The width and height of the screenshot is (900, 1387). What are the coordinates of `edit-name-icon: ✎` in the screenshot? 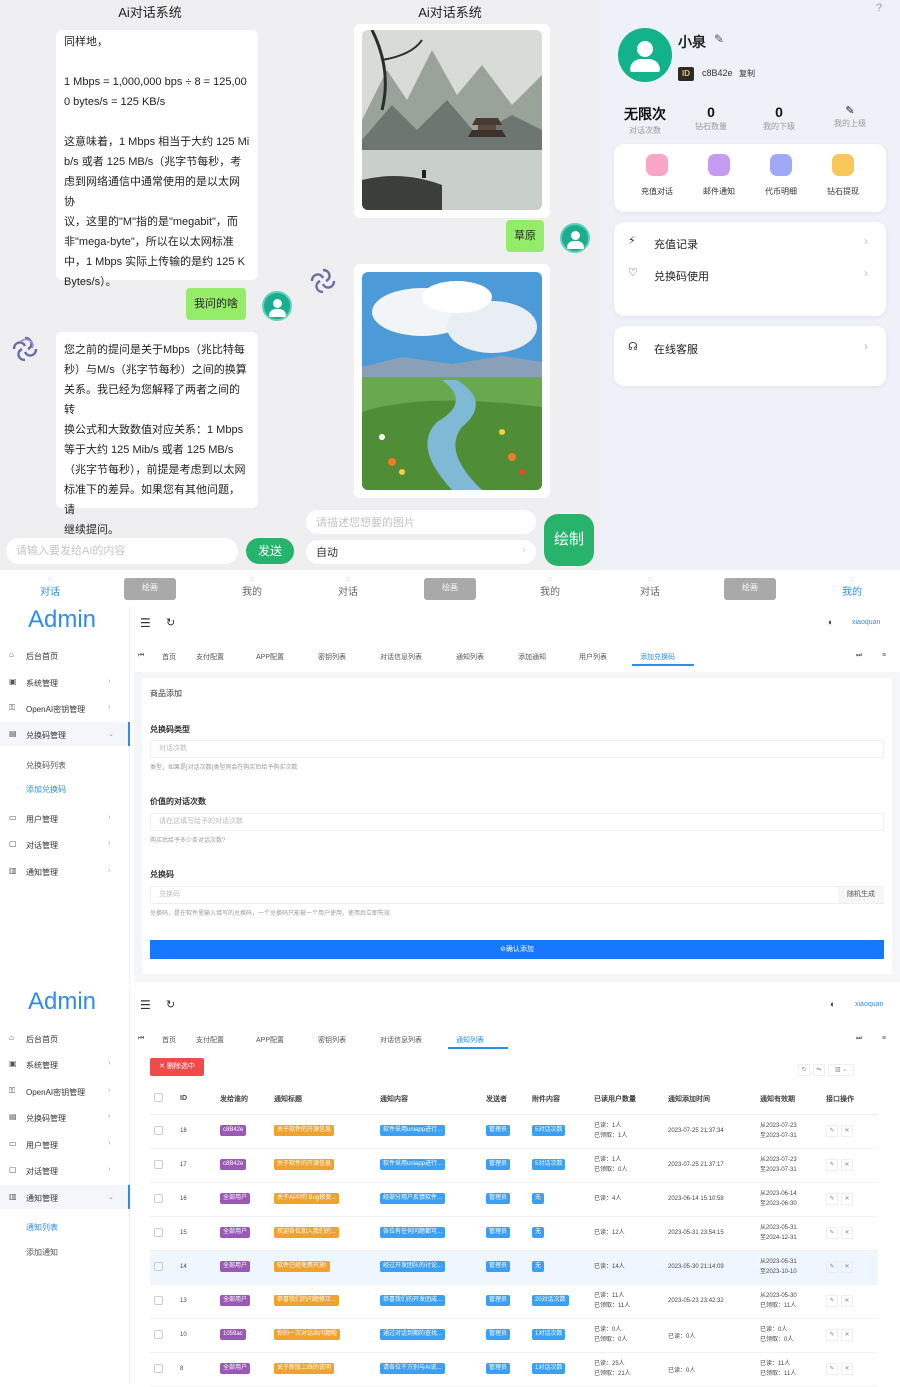 It's located at (719, 39).